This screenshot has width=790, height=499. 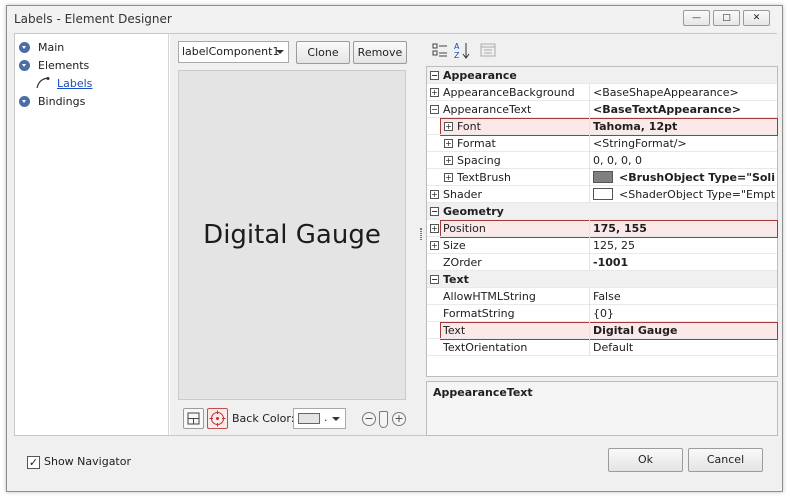 I want to click on dialog-footer: ✓ Show Navigator Ok Cancel, so click(x=394, y=464).